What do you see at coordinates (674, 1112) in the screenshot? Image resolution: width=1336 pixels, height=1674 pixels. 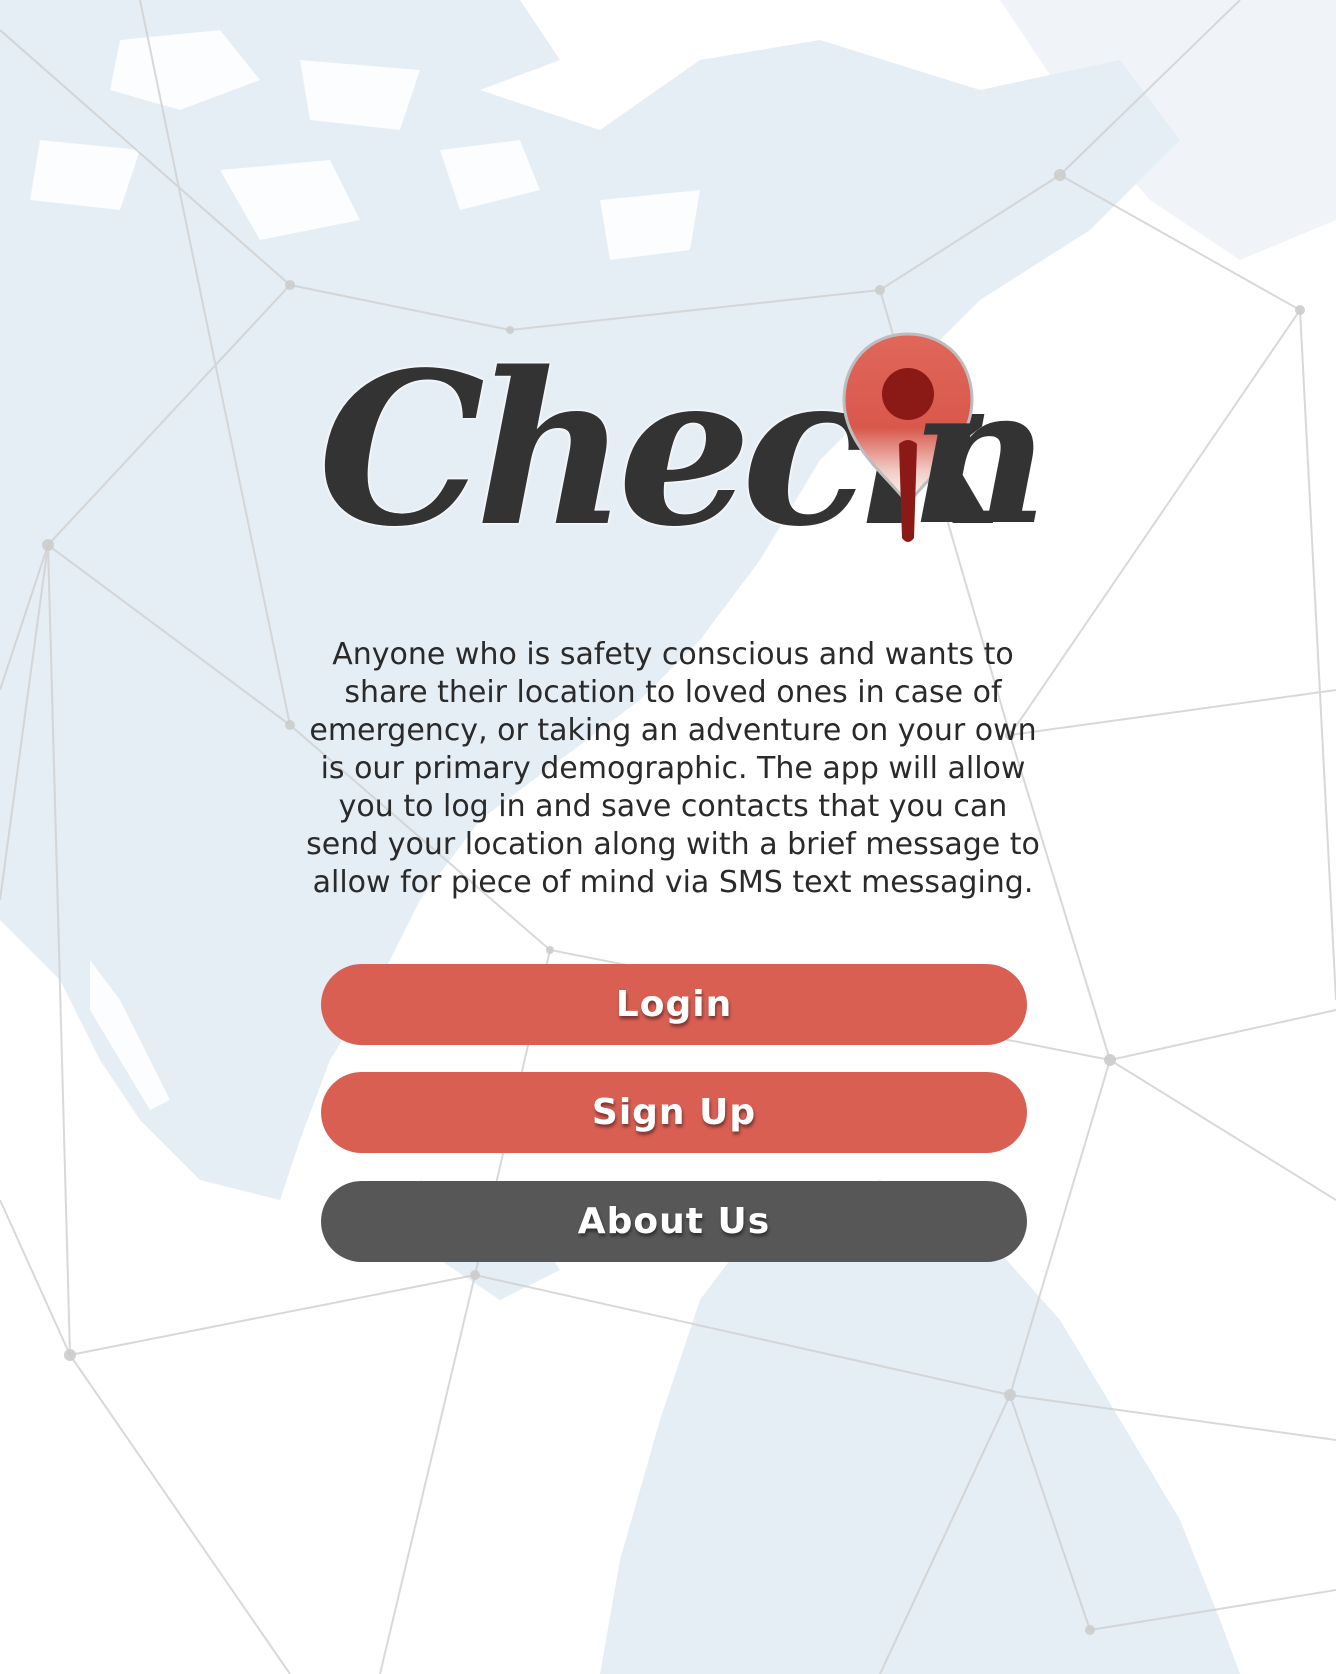 I see `sign-up-button: Sign Up` at bounding box center [674, 1112].